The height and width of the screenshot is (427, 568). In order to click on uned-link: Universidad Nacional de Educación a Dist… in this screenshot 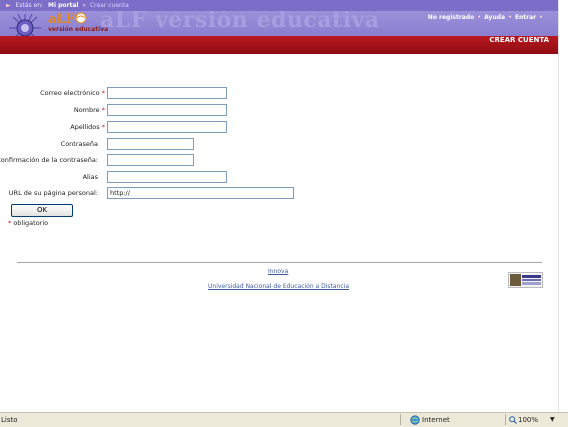, I will do `click(278, 286)`.